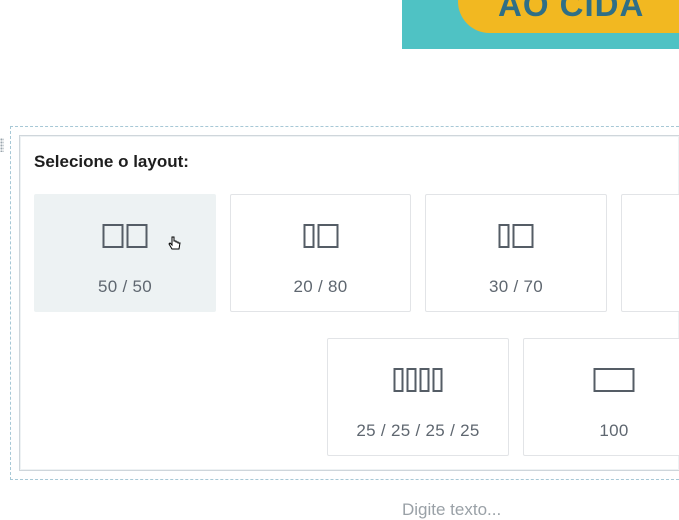  I want to click on drag-handle-icon, so click(2, 145).